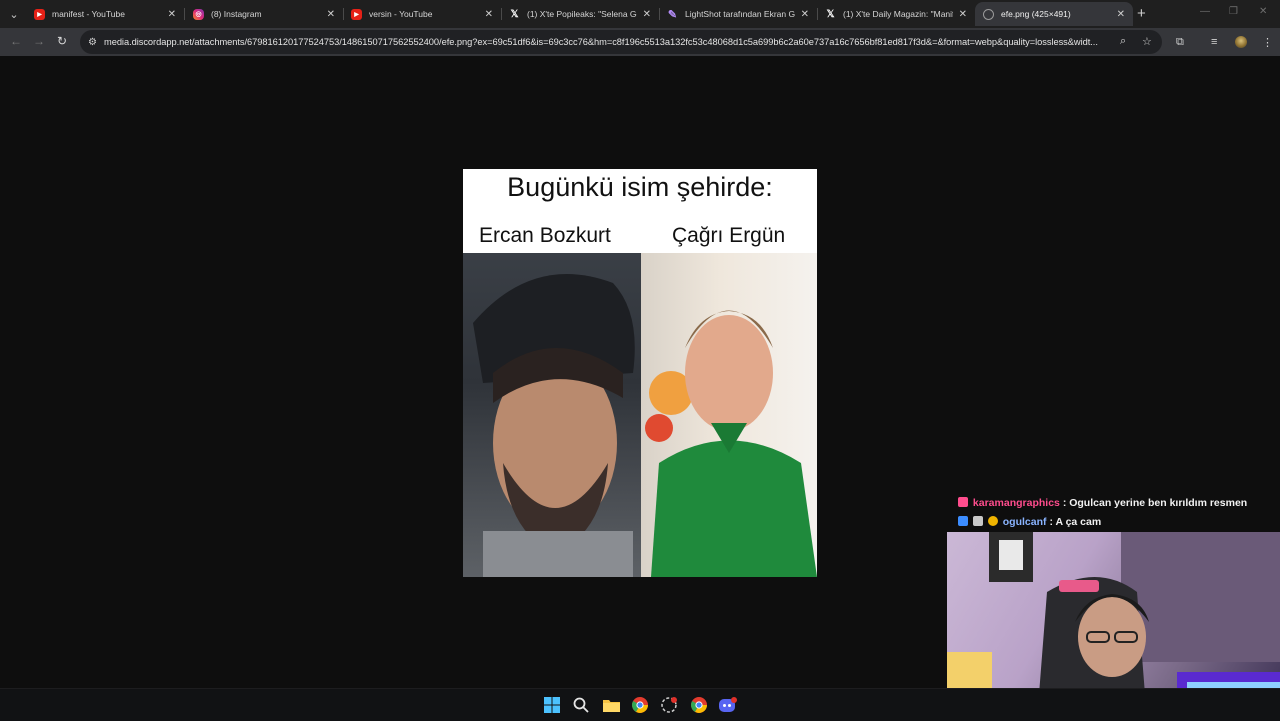 The height and width of the screenshot is (721, 1280). I want to click on restore-icon: ❐, so click(1233, 11).